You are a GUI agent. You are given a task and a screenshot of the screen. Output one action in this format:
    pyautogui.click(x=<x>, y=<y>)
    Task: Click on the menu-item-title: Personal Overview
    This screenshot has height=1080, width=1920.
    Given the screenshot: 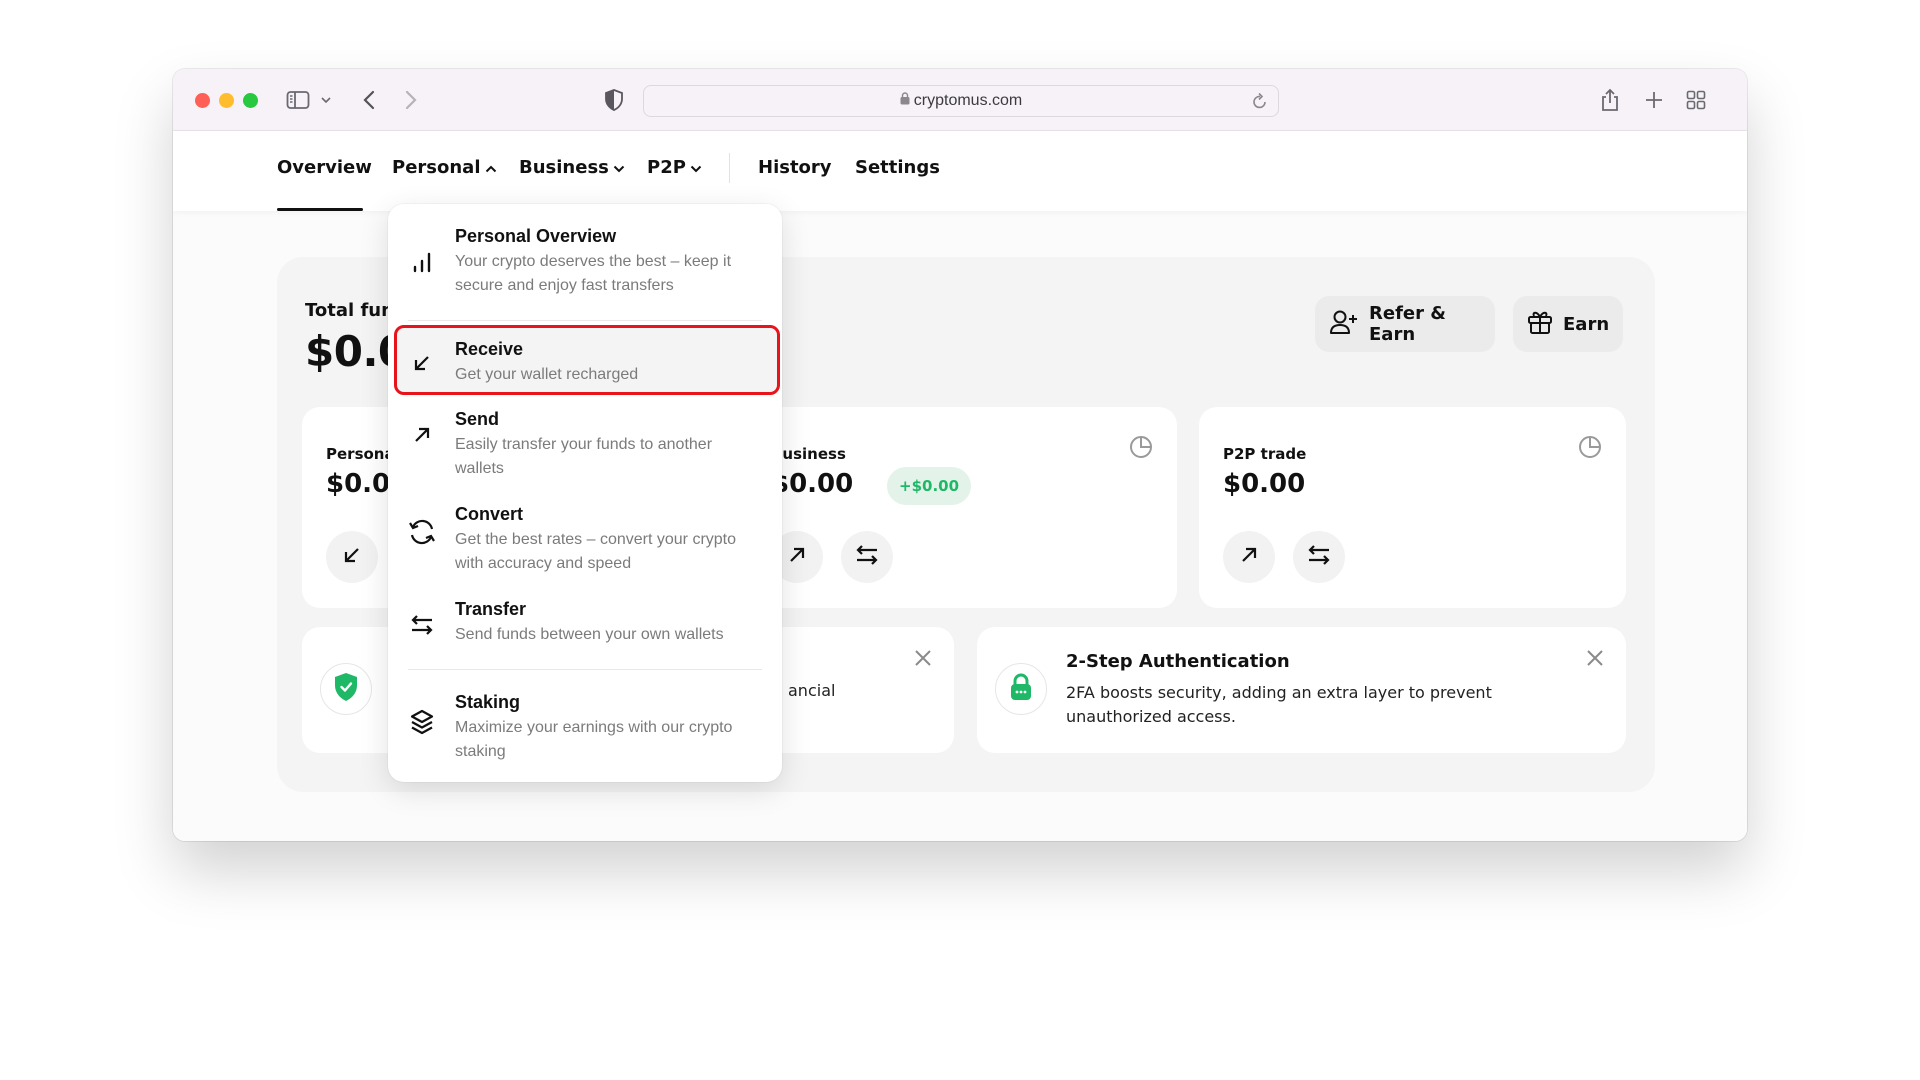 What is the action you would take?
    pyautogui.click(x=536, y=236)
    